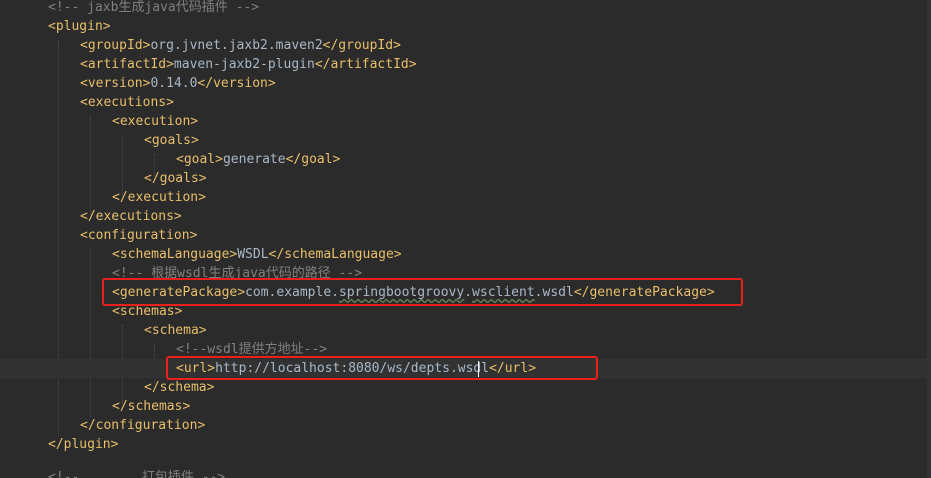  I want to click on editor-scroll-strip, so click(929, 239).